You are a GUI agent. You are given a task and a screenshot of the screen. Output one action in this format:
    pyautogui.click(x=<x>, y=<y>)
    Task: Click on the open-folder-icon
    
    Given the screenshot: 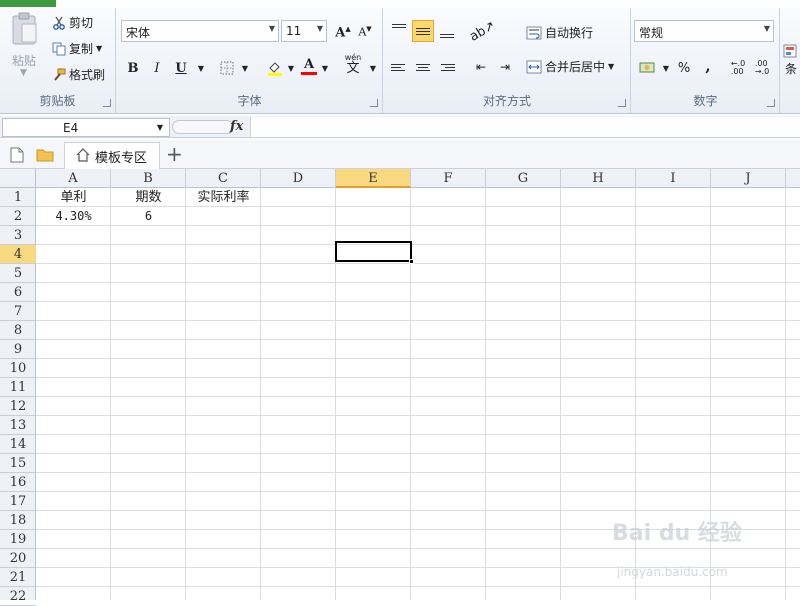 What is the action you would take?
    pyautogui.click(x=45, y=156)
    